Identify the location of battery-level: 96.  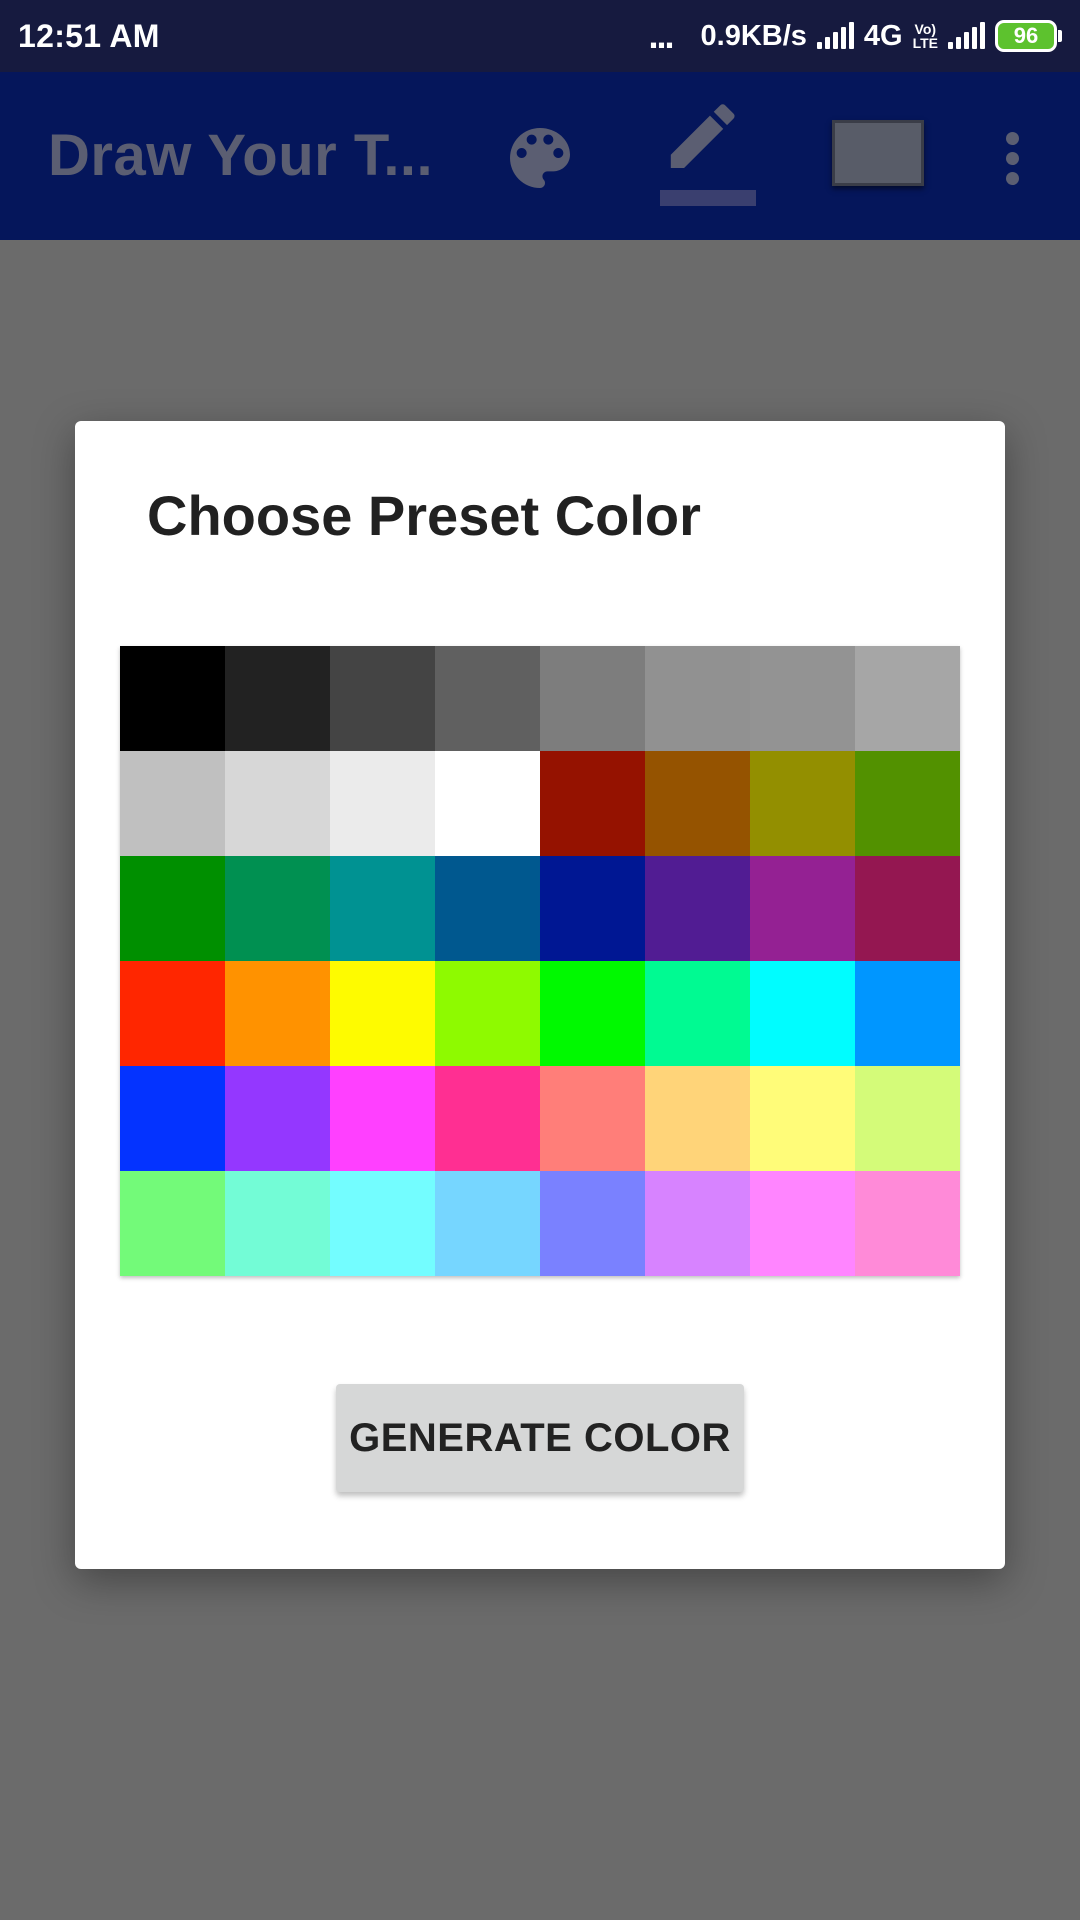
(1026, 36).